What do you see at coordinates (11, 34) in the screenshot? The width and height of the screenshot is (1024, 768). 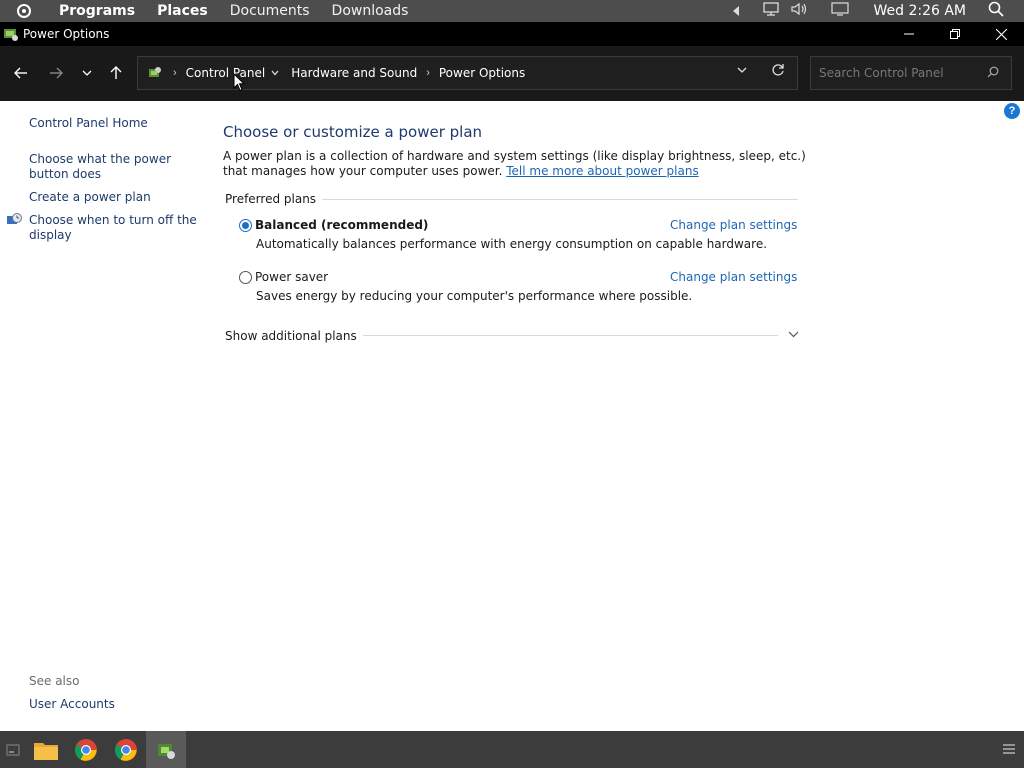 I see `power-options-icon` at bounding box center [11, 34].